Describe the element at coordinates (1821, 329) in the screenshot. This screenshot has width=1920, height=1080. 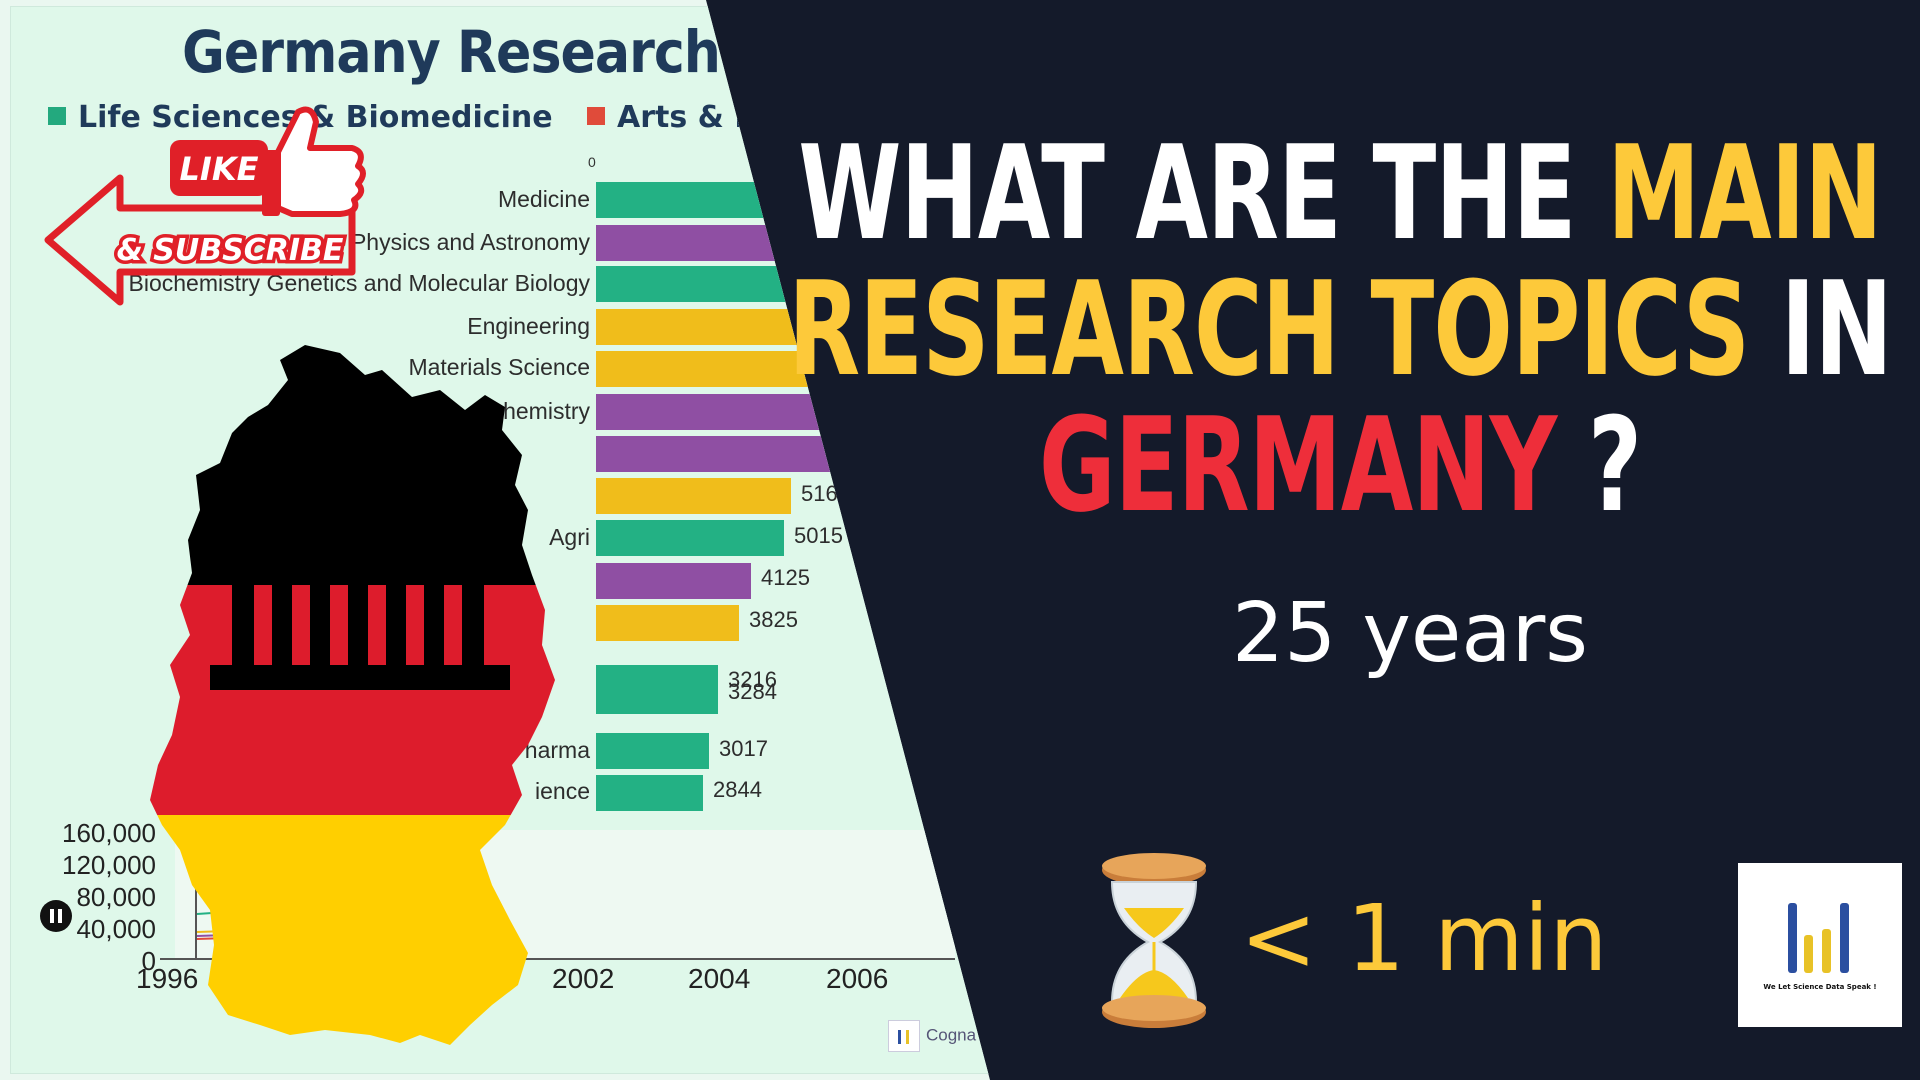
I see `headline-text: IN` at that location.